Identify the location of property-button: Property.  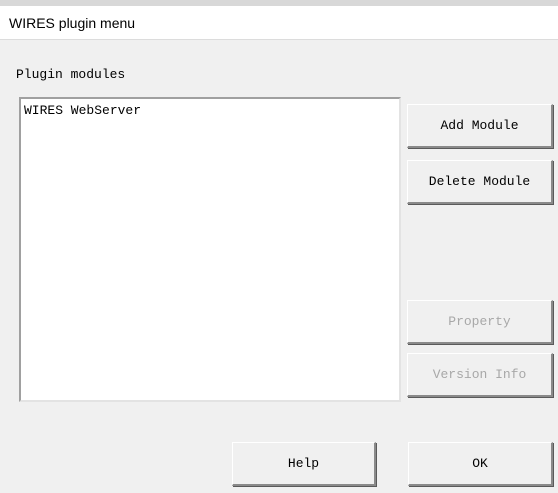
(480, 322).